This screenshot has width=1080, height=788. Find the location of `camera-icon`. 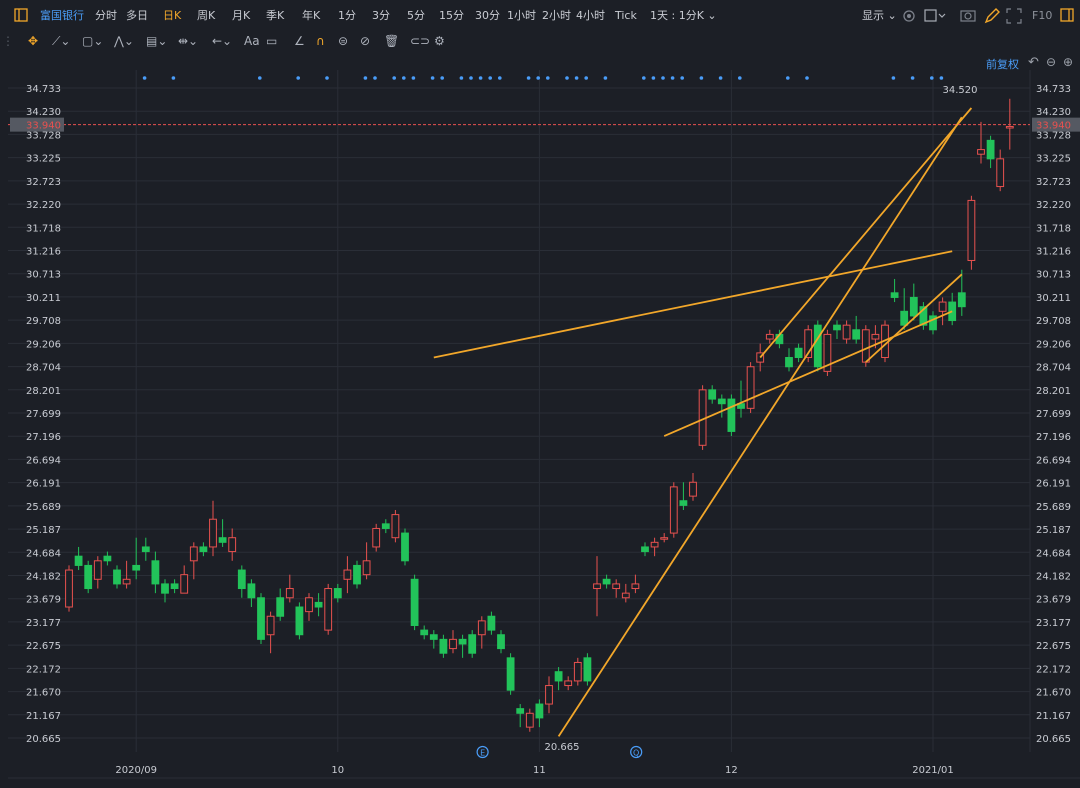

camera-icon is located at coordinates (968, 15).